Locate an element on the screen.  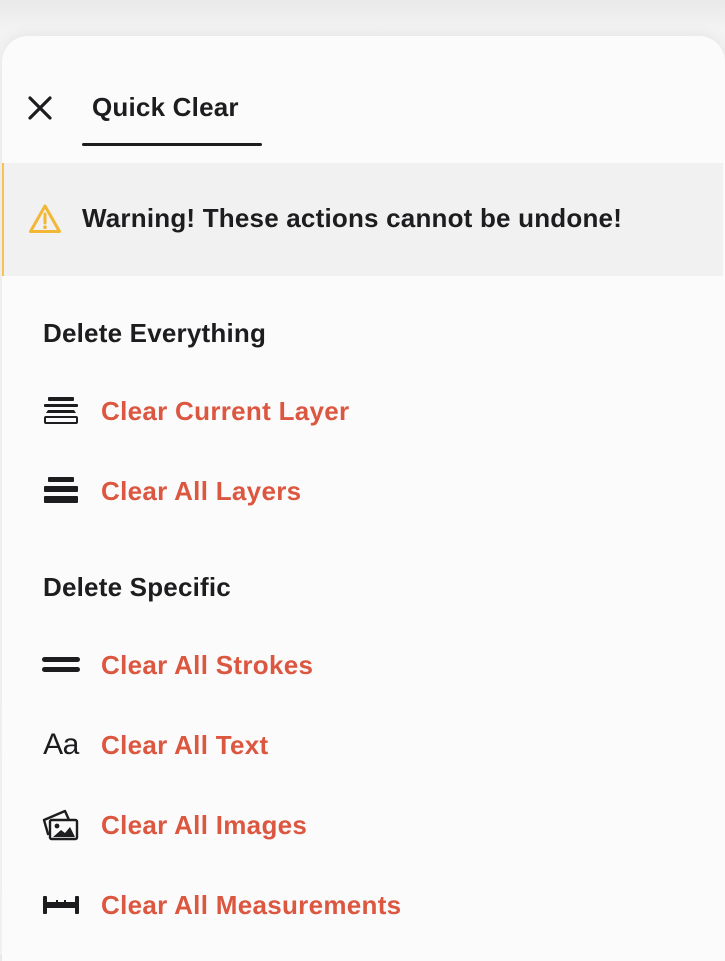
clear-all-measurements-button: Clear All Measurements is located at coordinates (368, 905).